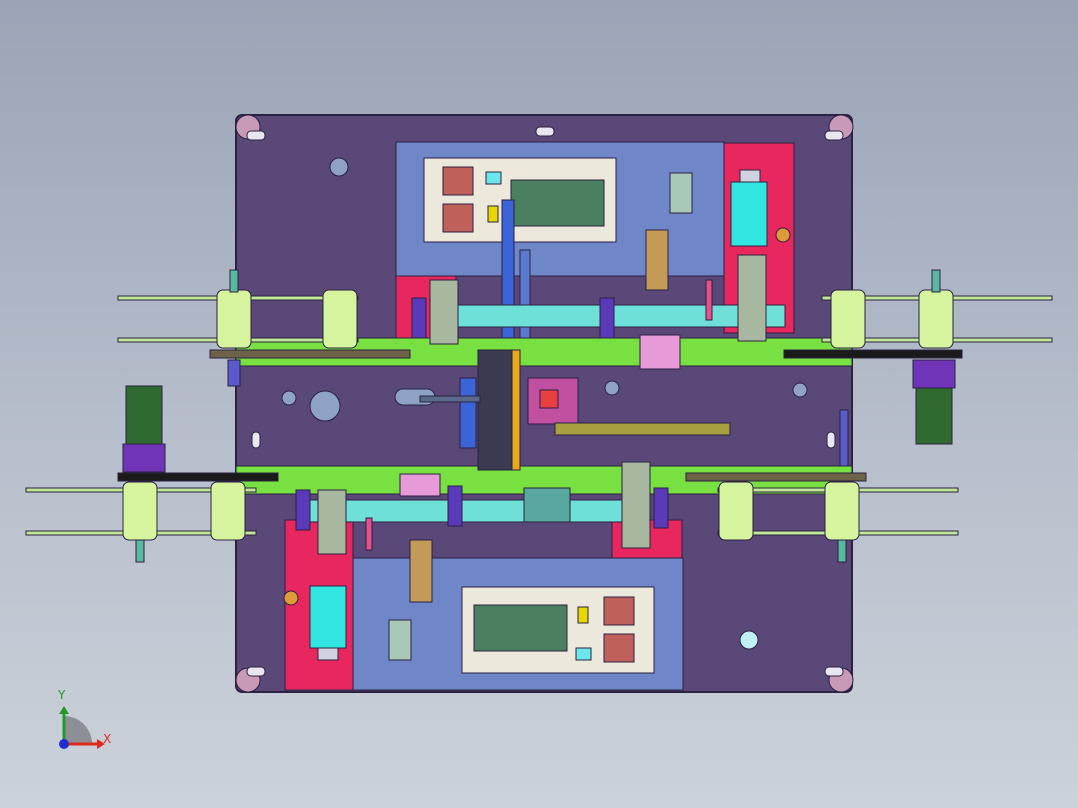  What do you see at coordinates (934, 402) in the screenshot?
I see `motor-right` at bounding box center [934, 402].